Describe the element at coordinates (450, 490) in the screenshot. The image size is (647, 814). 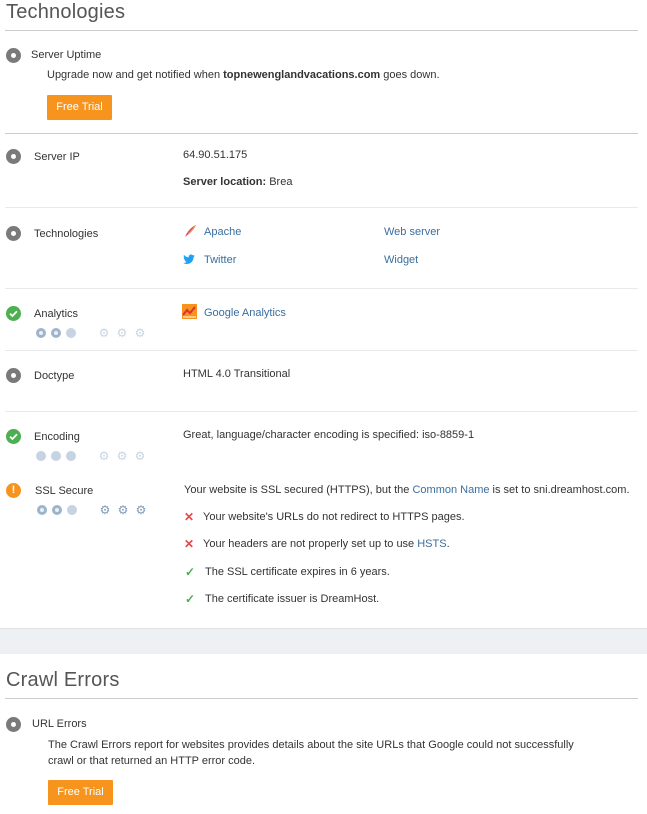
I see `common-name-link: Common Name` at that location.